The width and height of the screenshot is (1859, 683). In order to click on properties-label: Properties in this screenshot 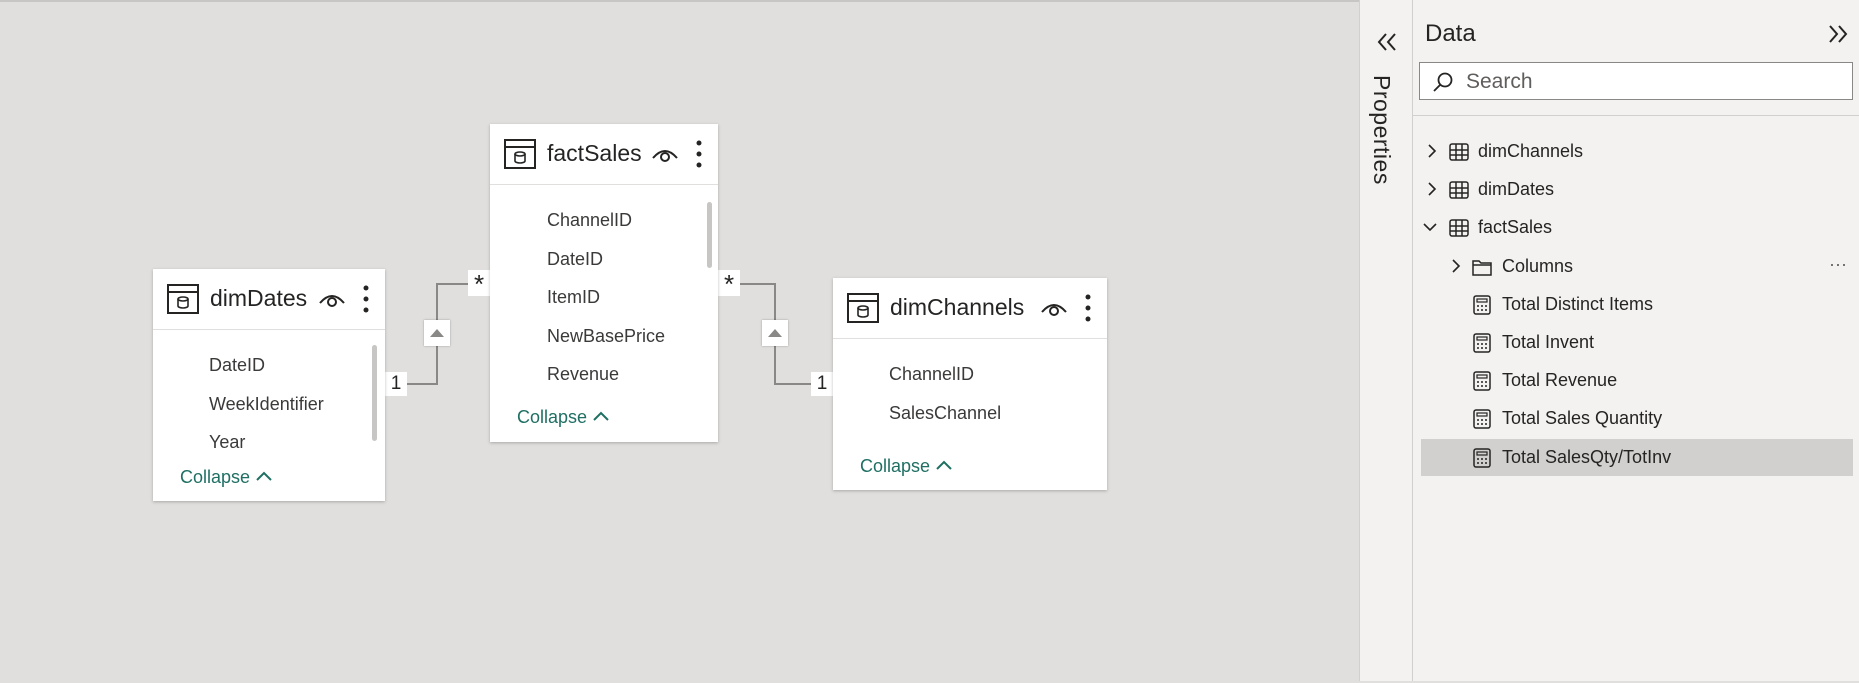, I will do `click(1381, 130)`.